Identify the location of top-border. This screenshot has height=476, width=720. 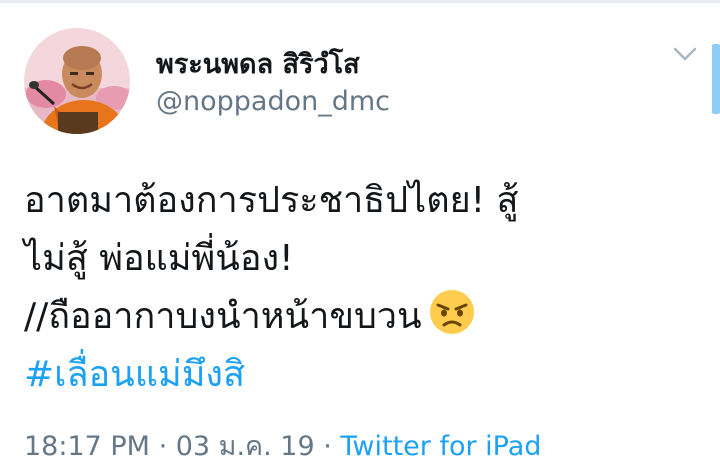
(360, 1).